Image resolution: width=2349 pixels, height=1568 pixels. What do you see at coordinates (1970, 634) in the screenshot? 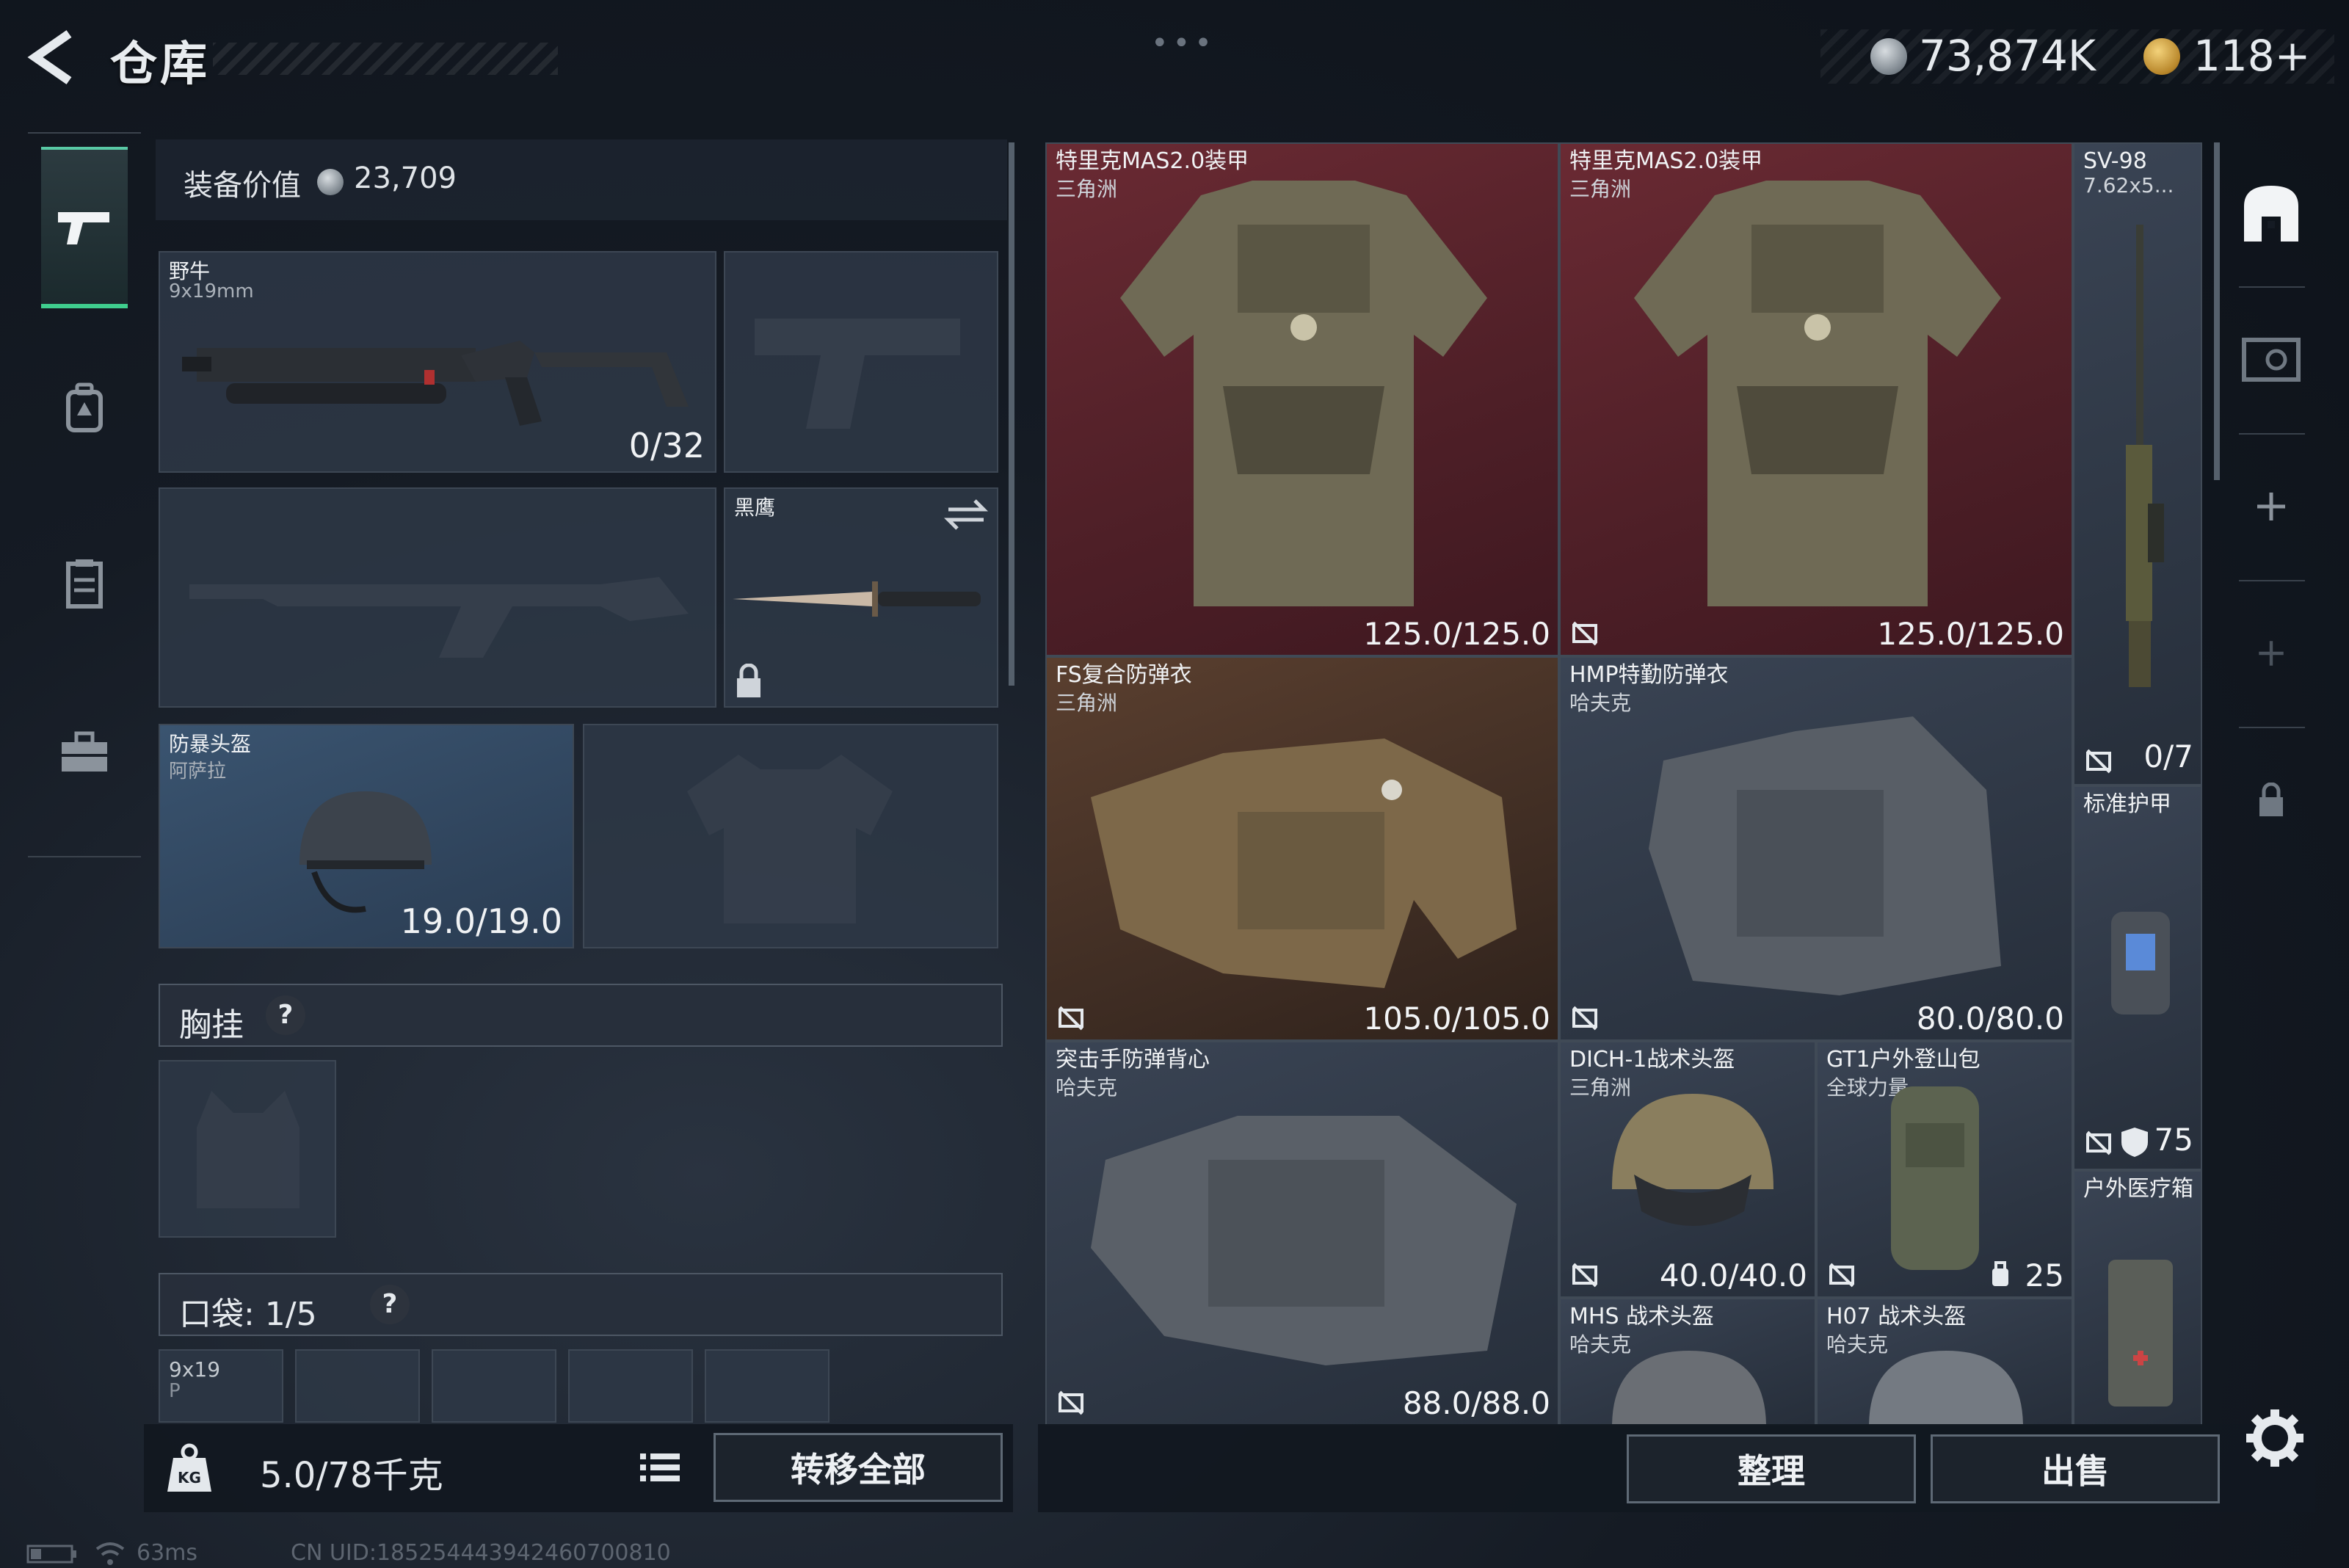
I see `item-durability: 125.0/125.0` at bounding box center [1970, 634].